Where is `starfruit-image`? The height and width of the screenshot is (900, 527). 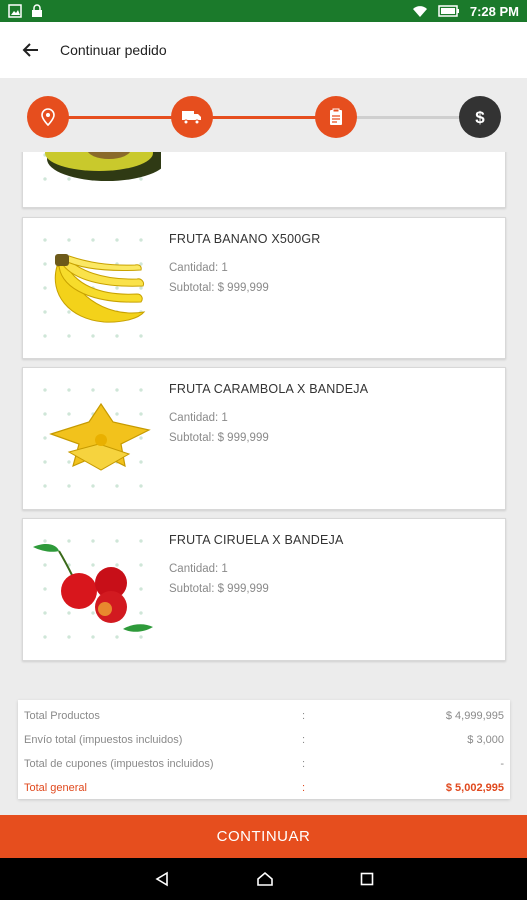 starfruit-image is located at coordinates (95, 438).